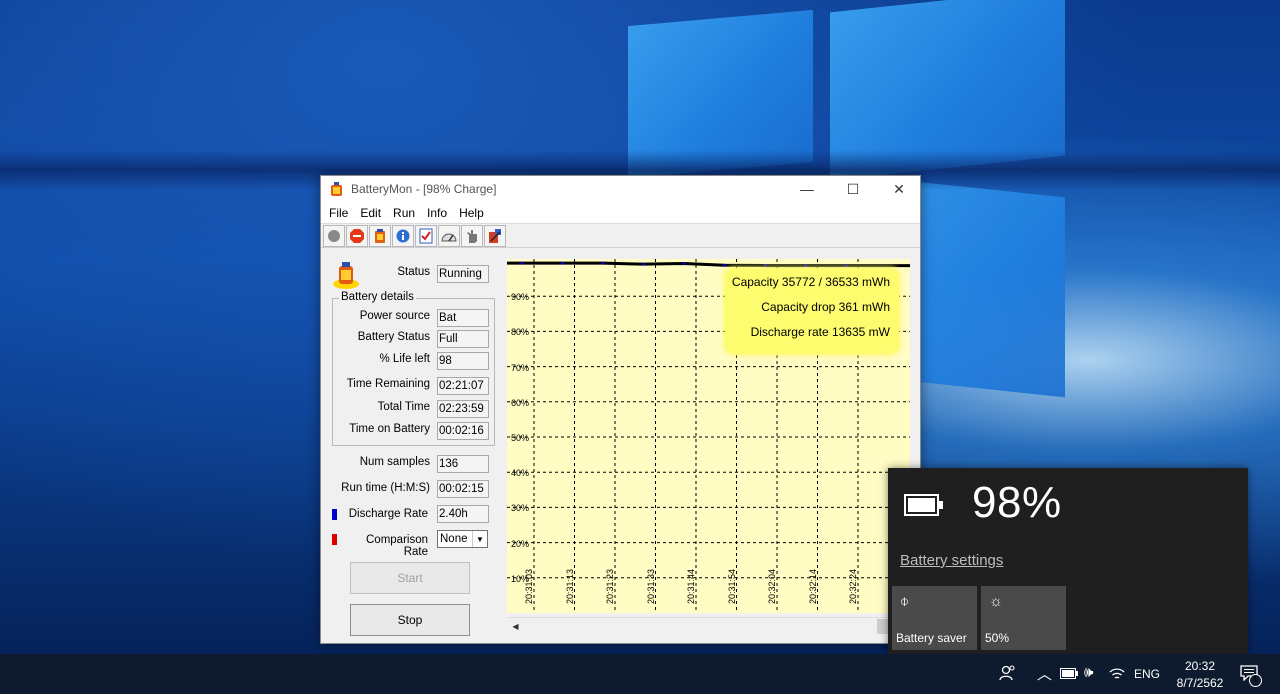 The width and height of the screenshot is (1280, 694). What do you see at coordinates (520, 297) in the screenshot?
I see `y-tick-label: 90%` at bounding box center [520, 297].